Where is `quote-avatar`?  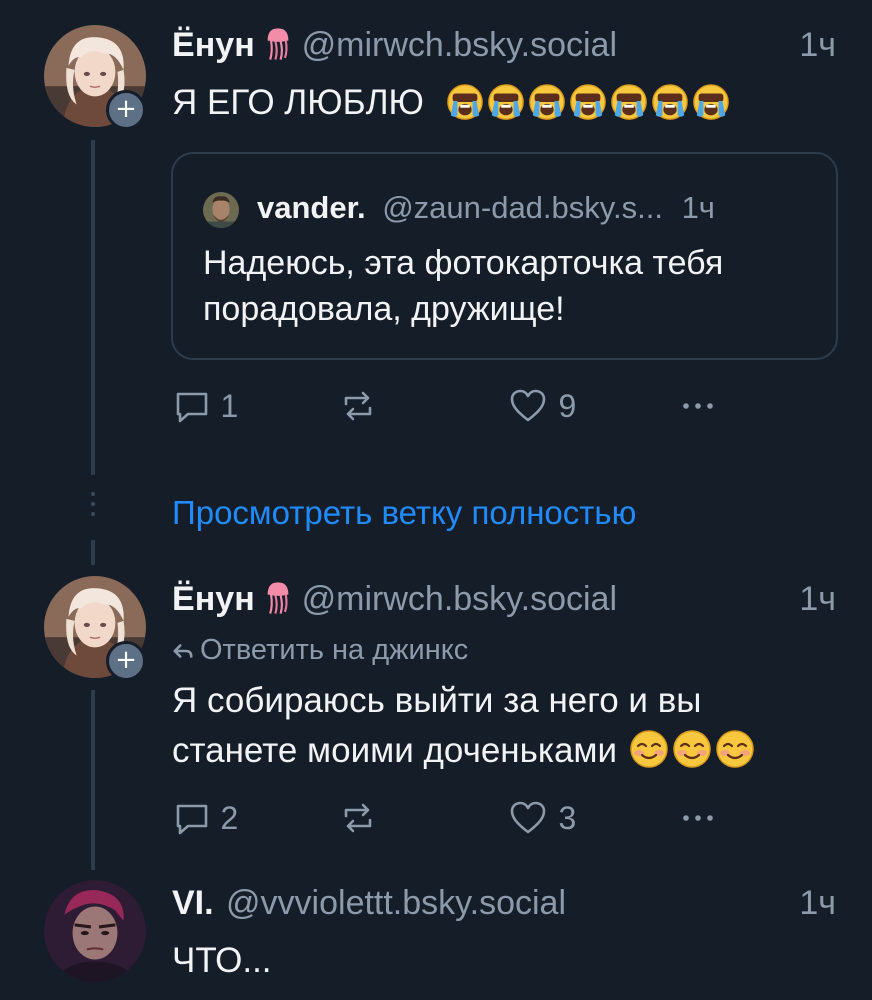 quote-avatar is located at coordinates (221, 210).